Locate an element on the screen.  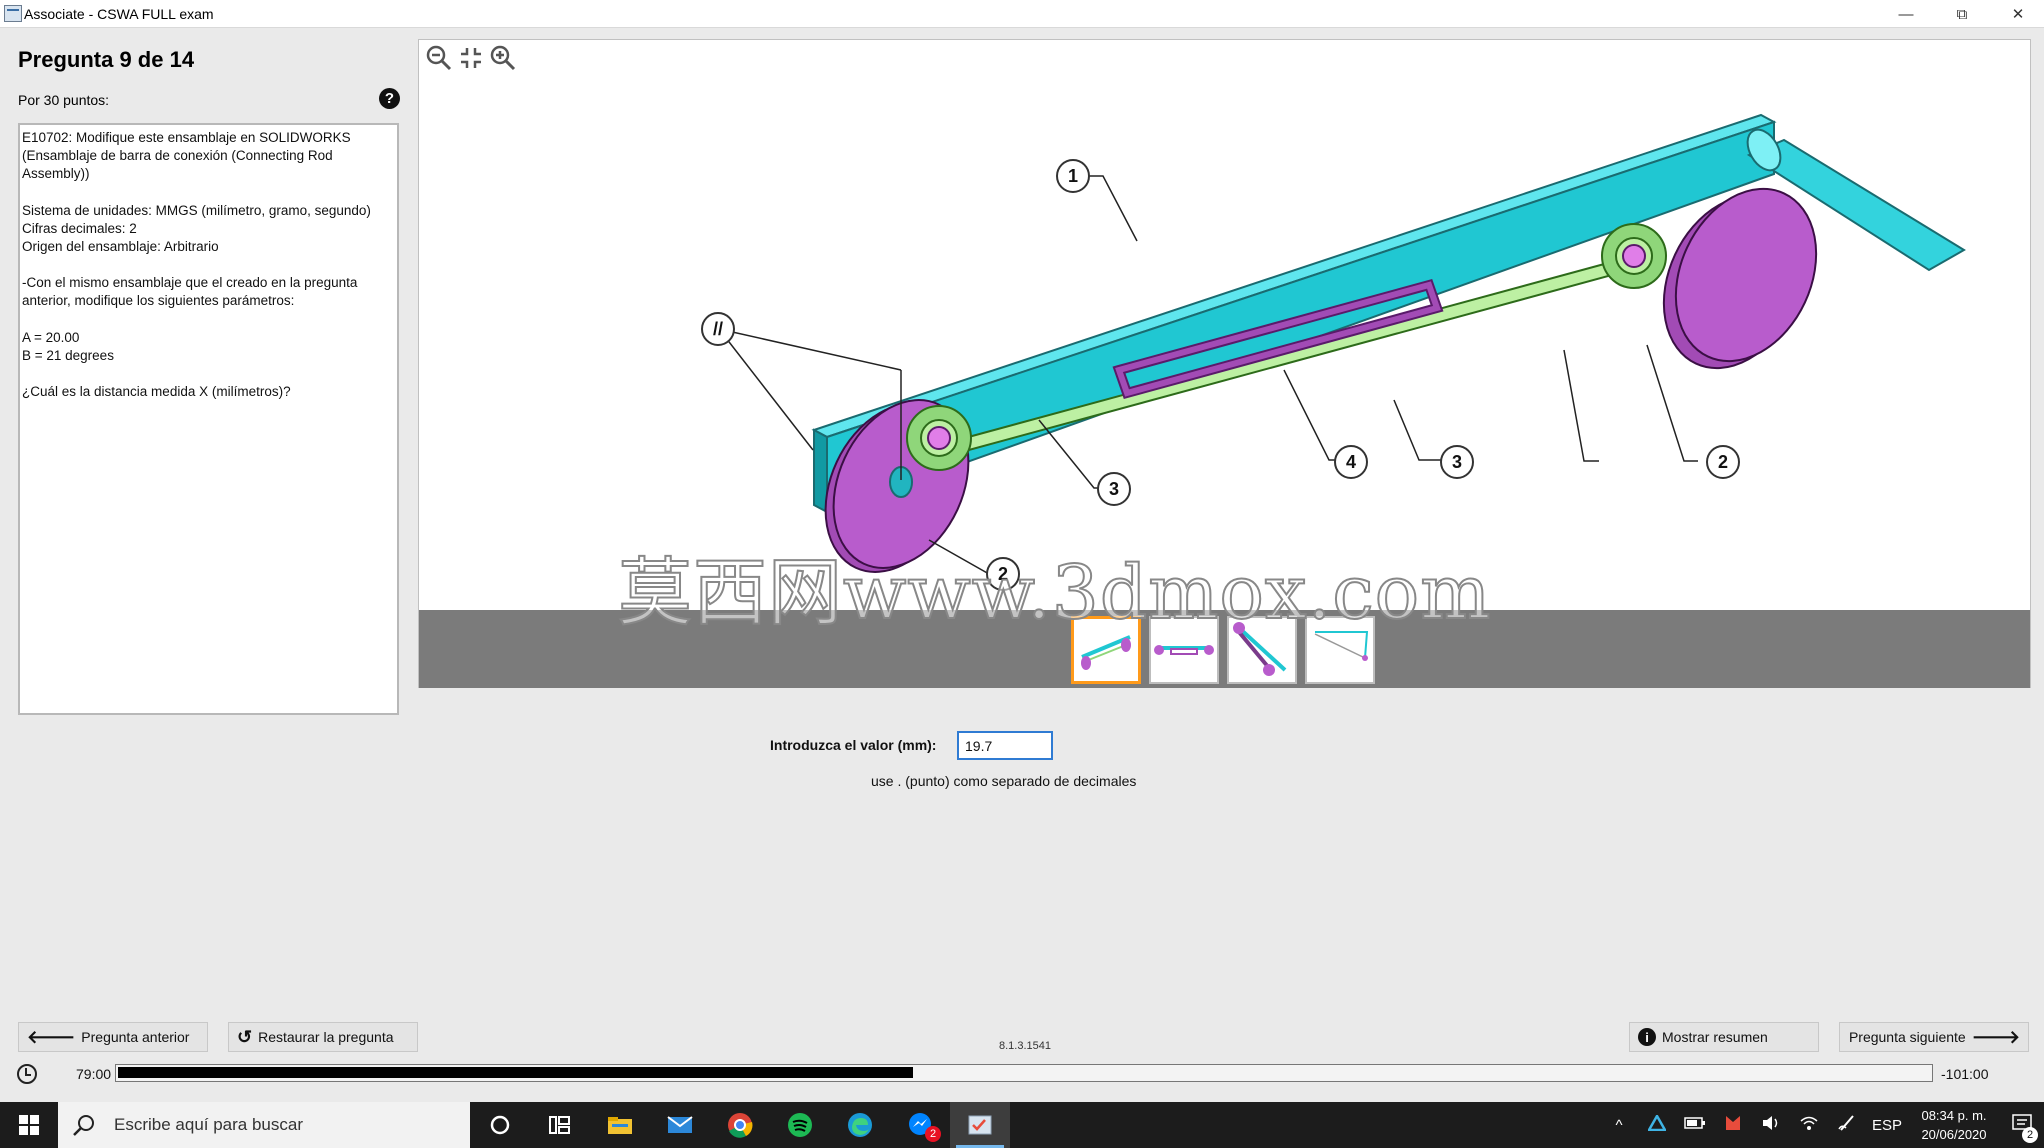
arrow-left-icon: 🡐 is located at coordinates (51, 1036).